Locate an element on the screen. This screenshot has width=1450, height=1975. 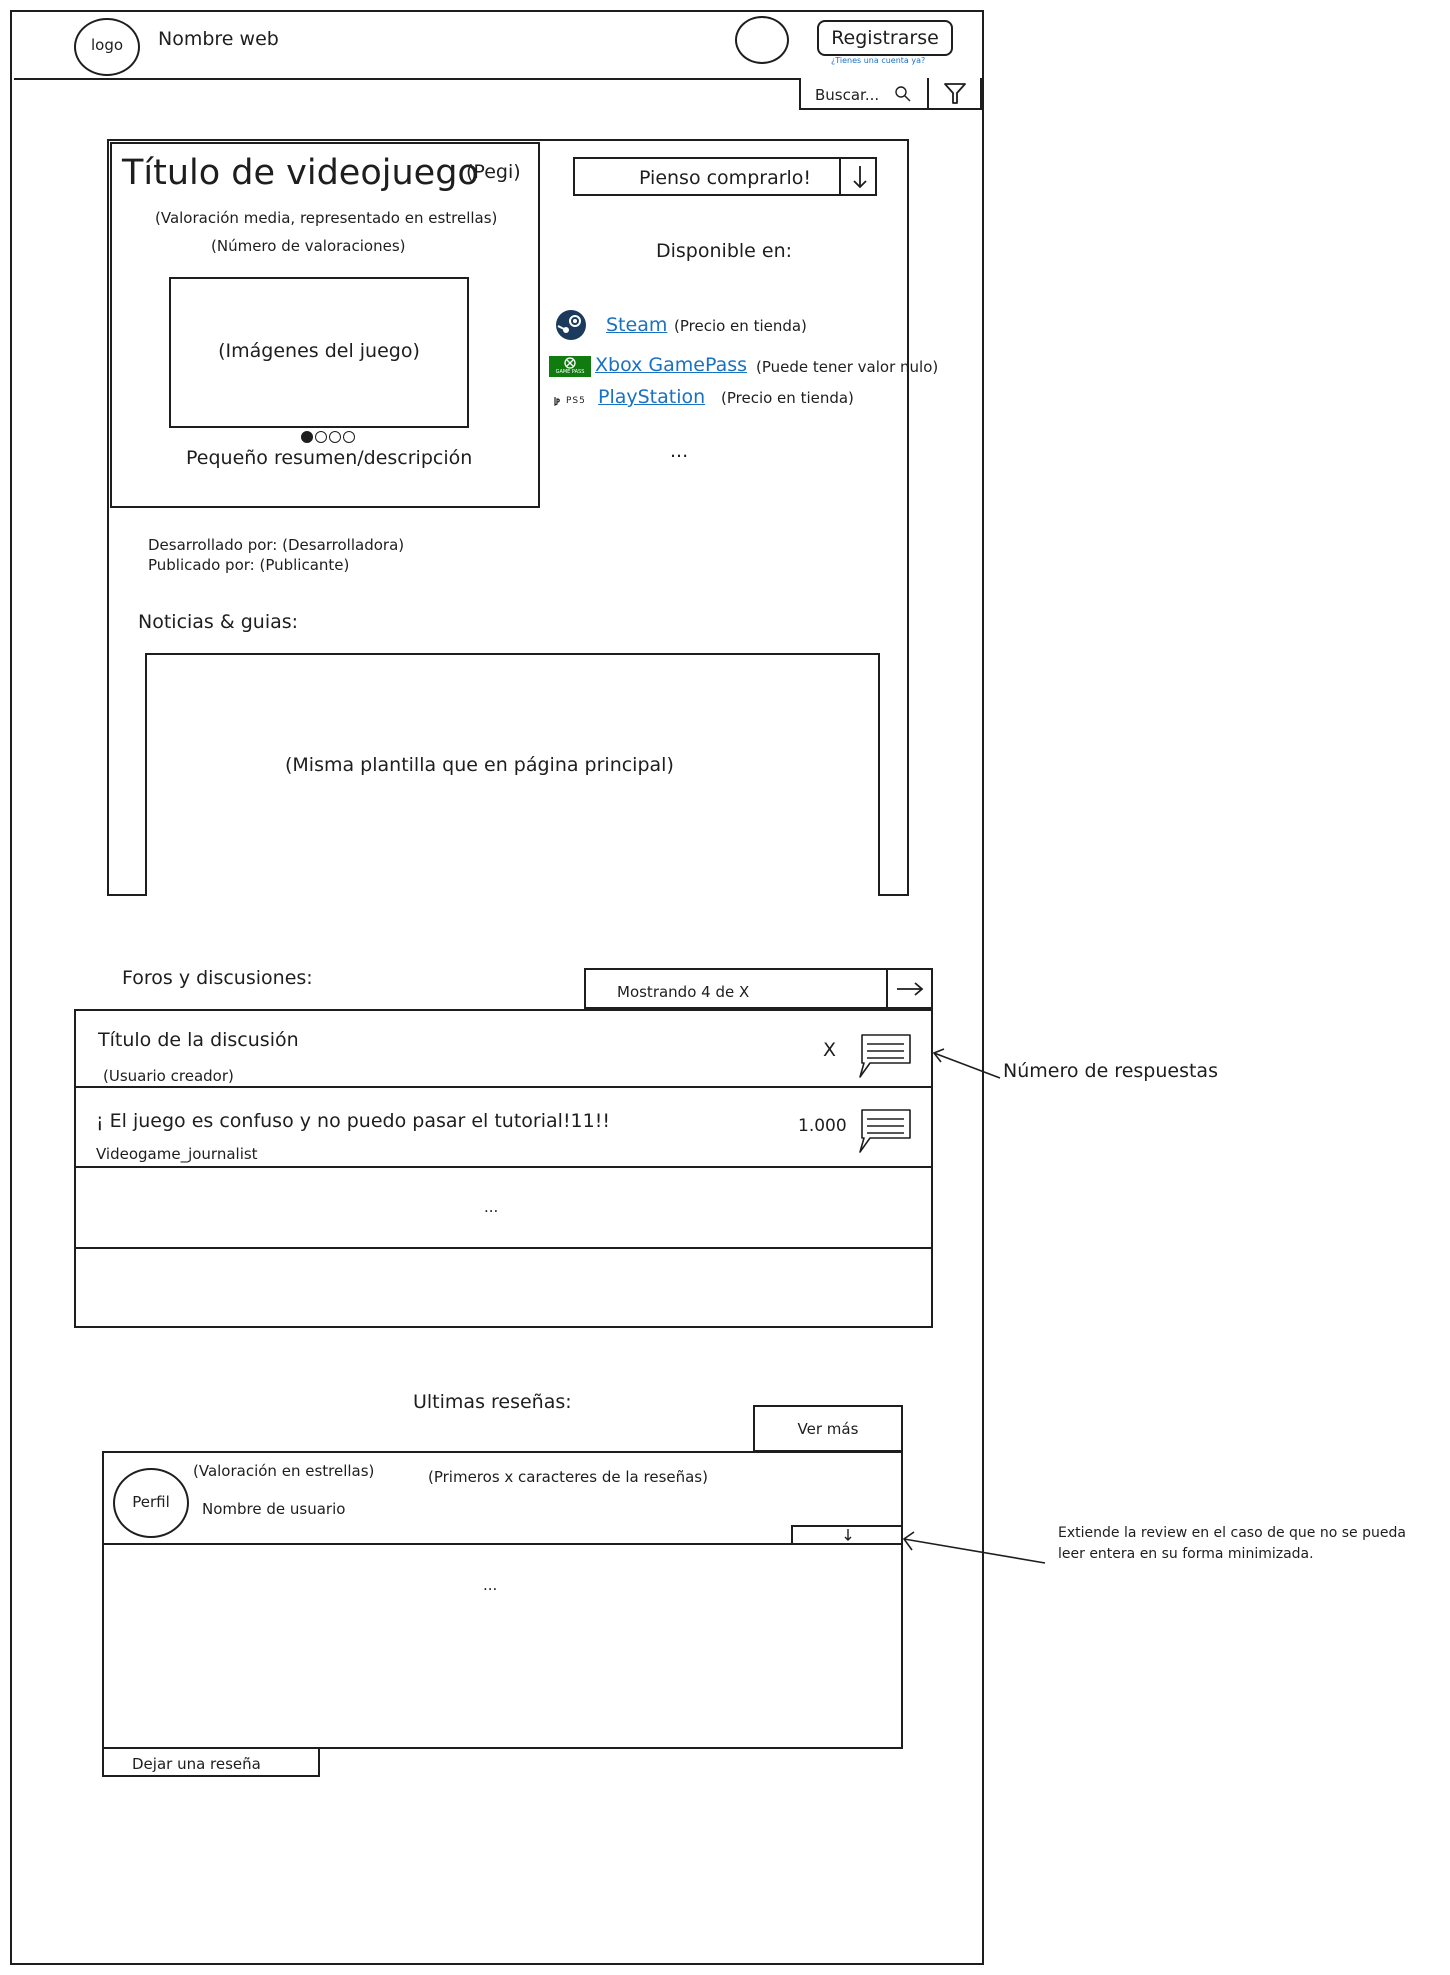
forums-label: Foros y discusiones: is located at coordinates (217, 978).